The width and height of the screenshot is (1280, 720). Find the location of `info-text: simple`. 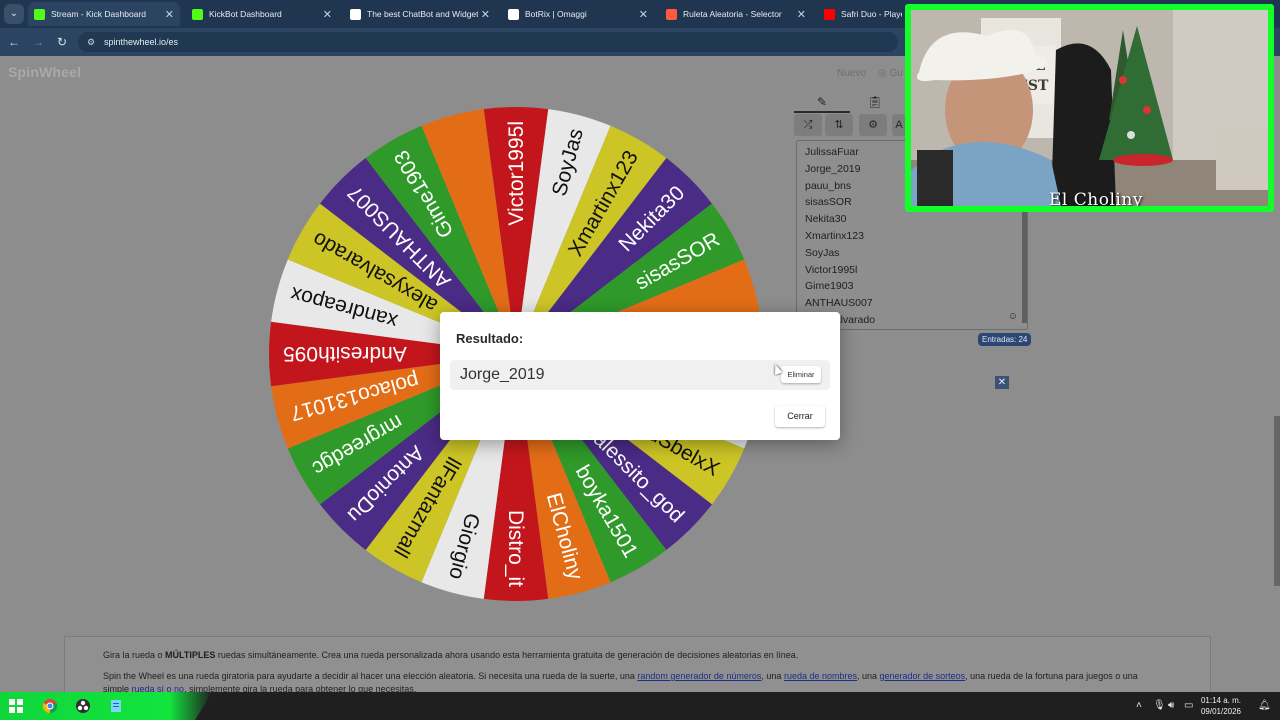

info-text: simple is located at coordinates (117, 688).